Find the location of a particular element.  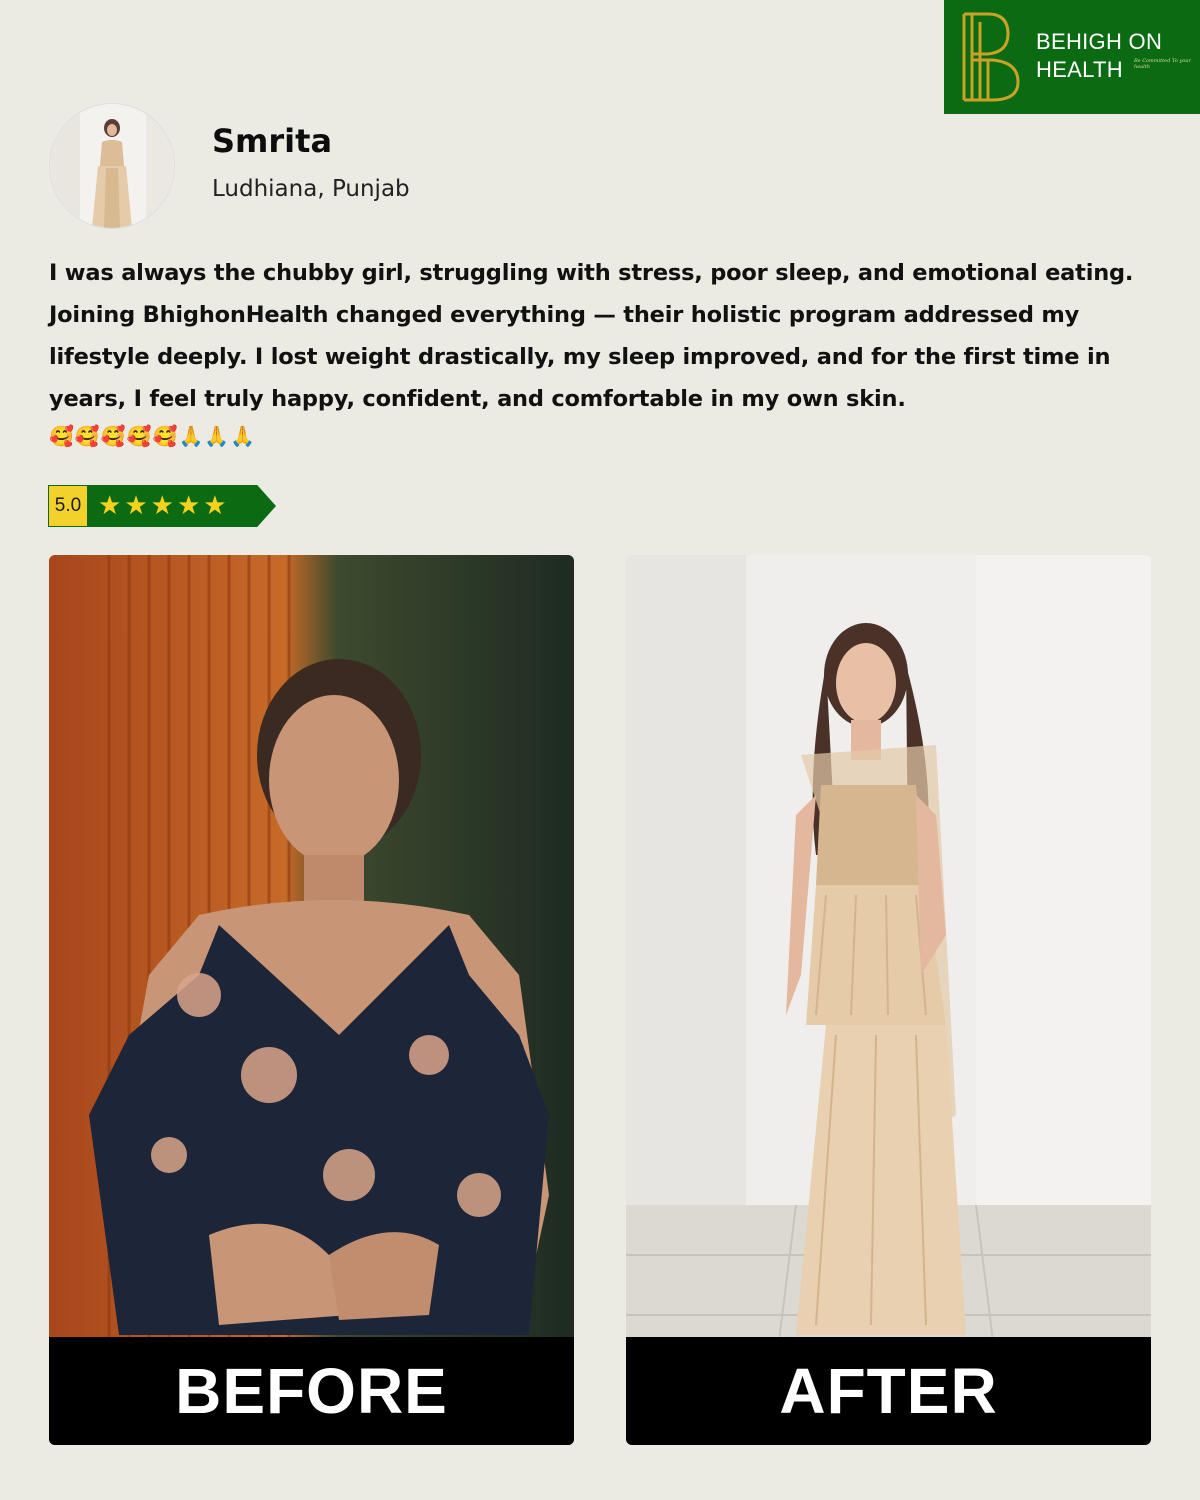

brand-name: BEHIGH ON HEALTH is located at coordinates (1099, 56).